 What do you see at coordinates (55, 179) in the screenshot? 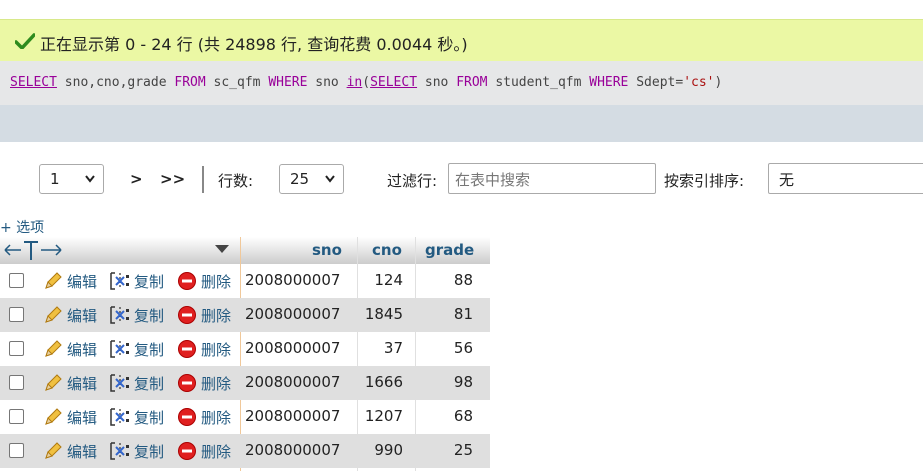
I see `page-select-value: 1` at bounding box center [55, 179].